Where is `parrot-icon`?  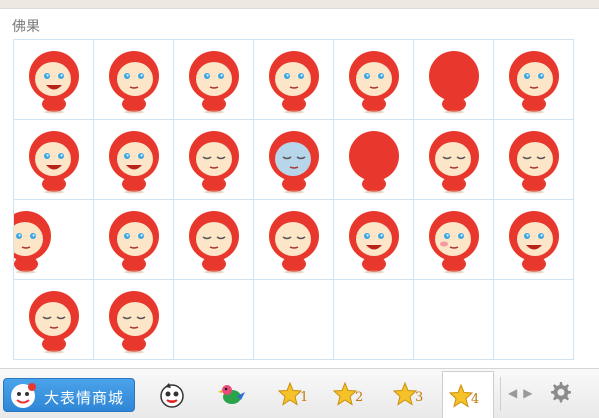
parrot-icon is located at coordinates (231, 394).